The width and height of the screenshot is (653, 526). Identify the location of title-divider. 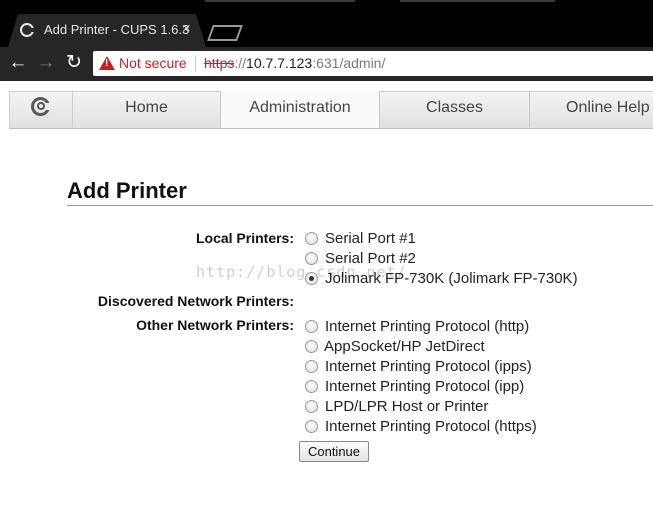
(360, 205).